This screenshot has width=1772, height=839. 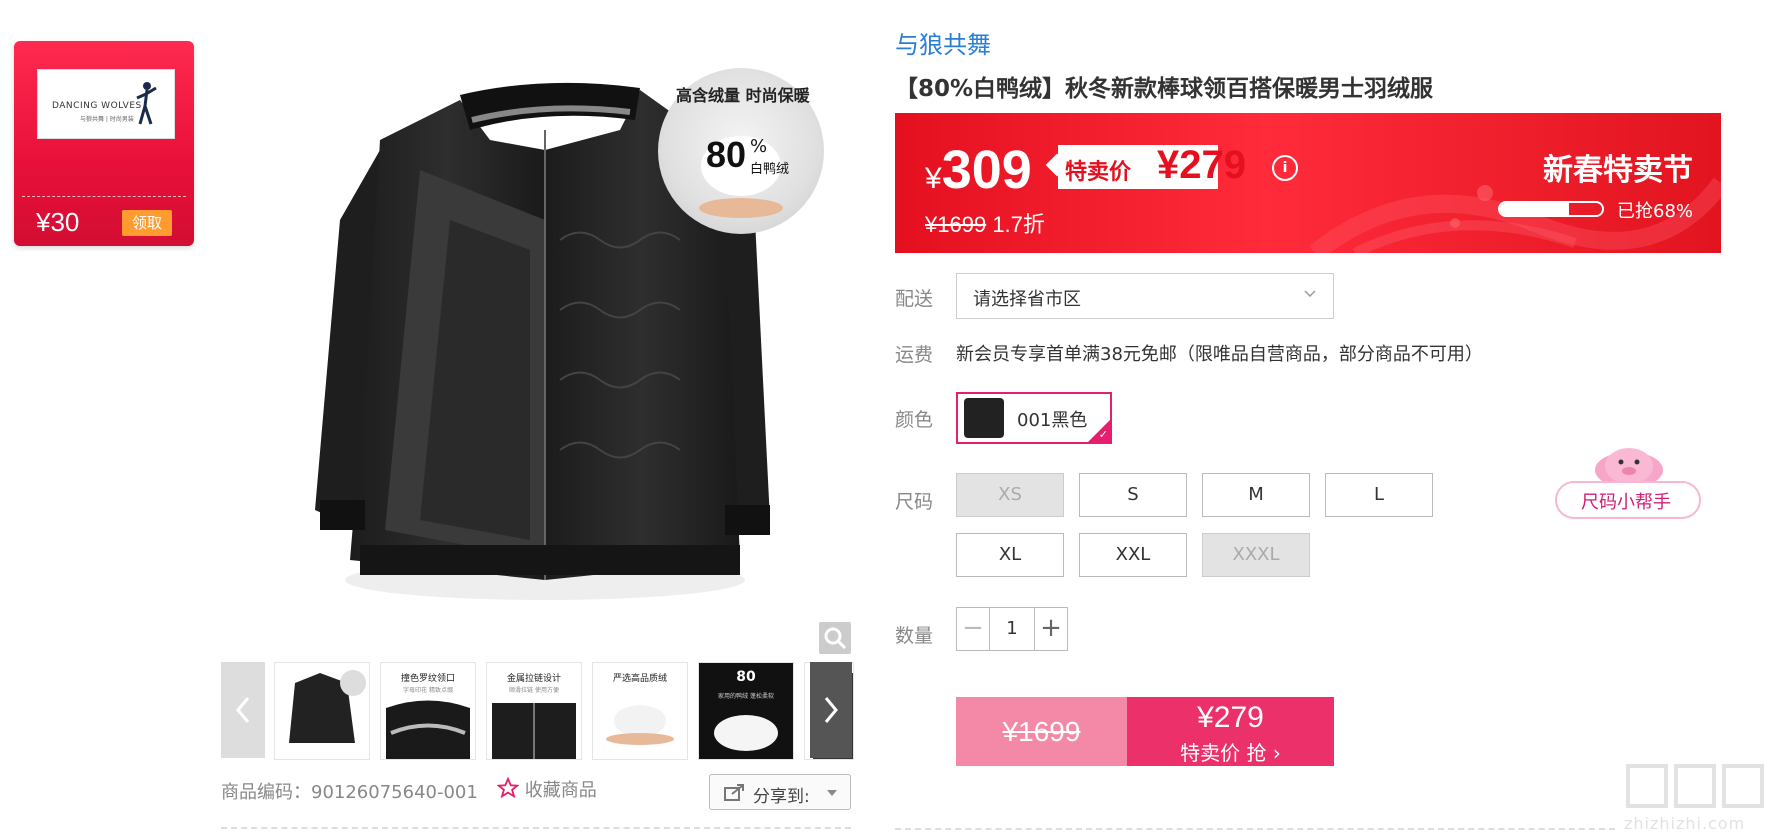 What do you see at coordinates (759, 146) in the screenshot?
I see `badge-percent-sign: %` at bounding box center [759, 146].